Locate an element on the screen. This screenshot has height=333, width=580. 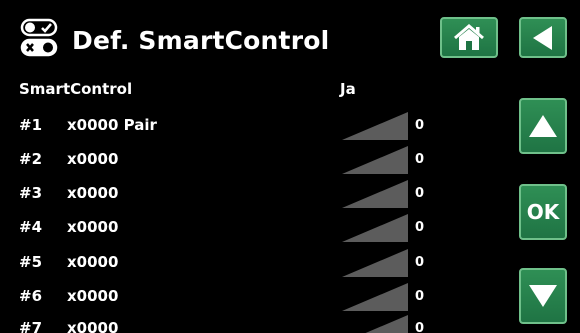
back-arrow-icon is located at coordinates (542, 37).